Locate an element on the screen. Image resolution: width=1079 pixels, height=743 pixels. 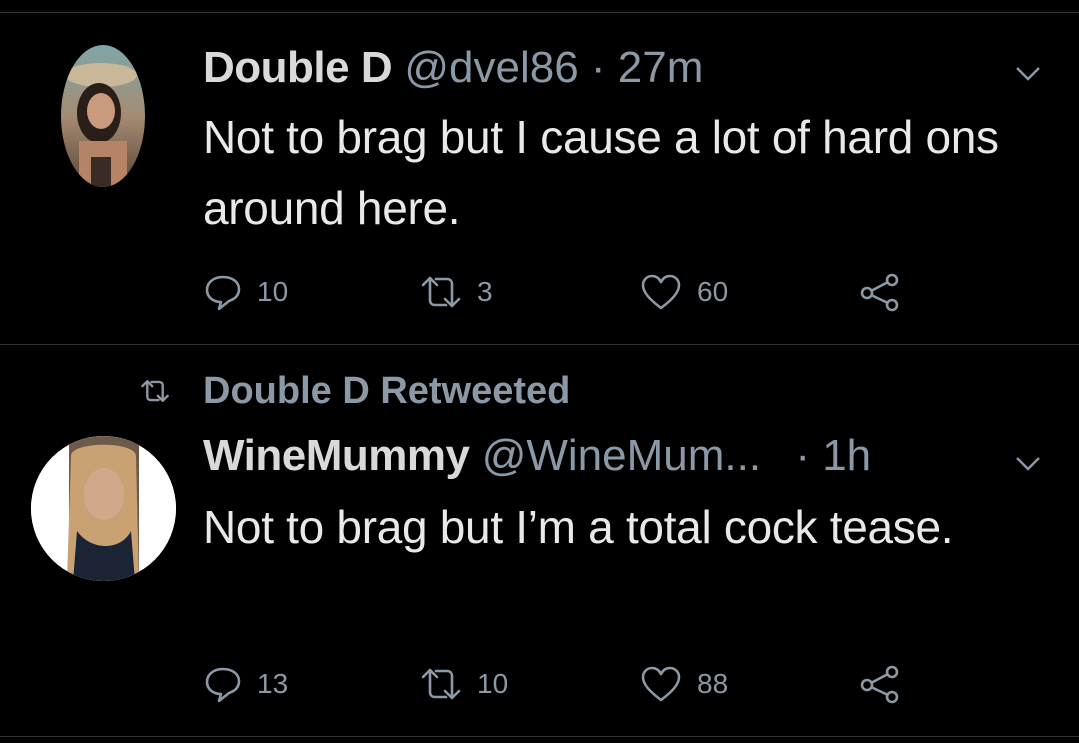
retweeted-by-label: Double D Retweeted is located at coordinates (386, 391).